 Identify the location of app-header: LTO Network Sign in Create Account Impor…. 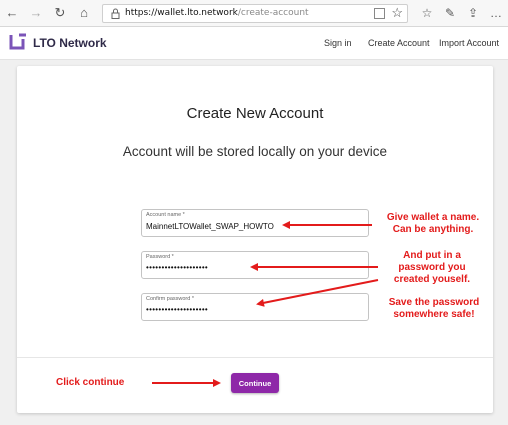
(254, 43).